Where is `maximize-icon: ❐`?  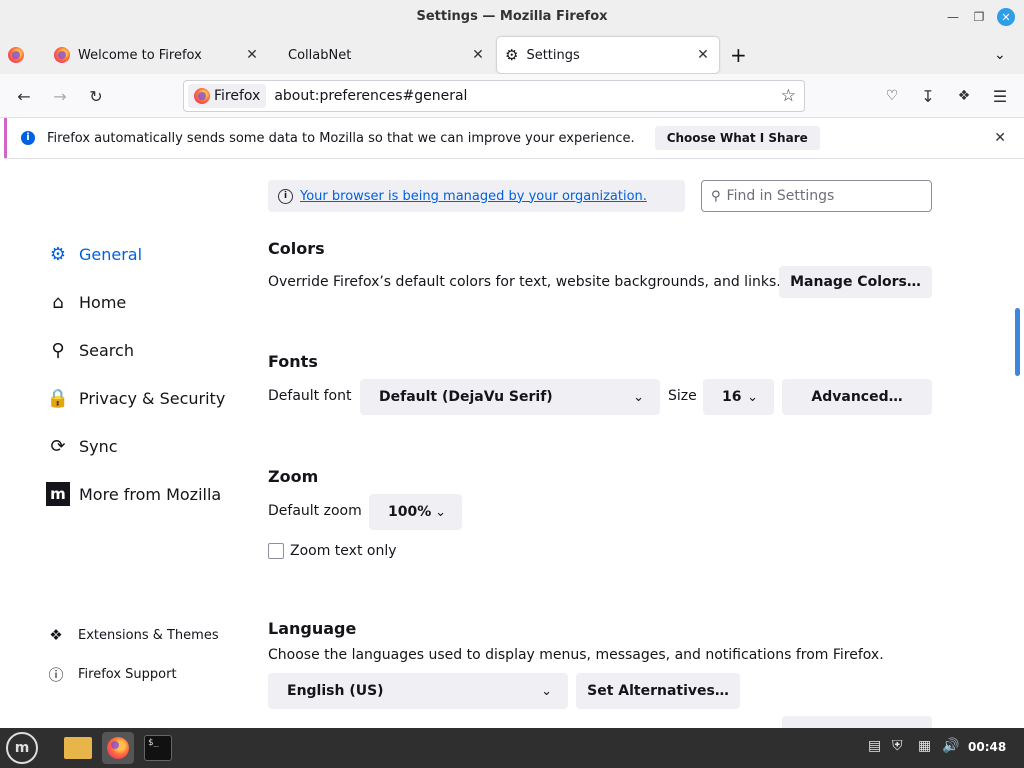 maximize-icon: ❐ is located at coordinates (979, 17).